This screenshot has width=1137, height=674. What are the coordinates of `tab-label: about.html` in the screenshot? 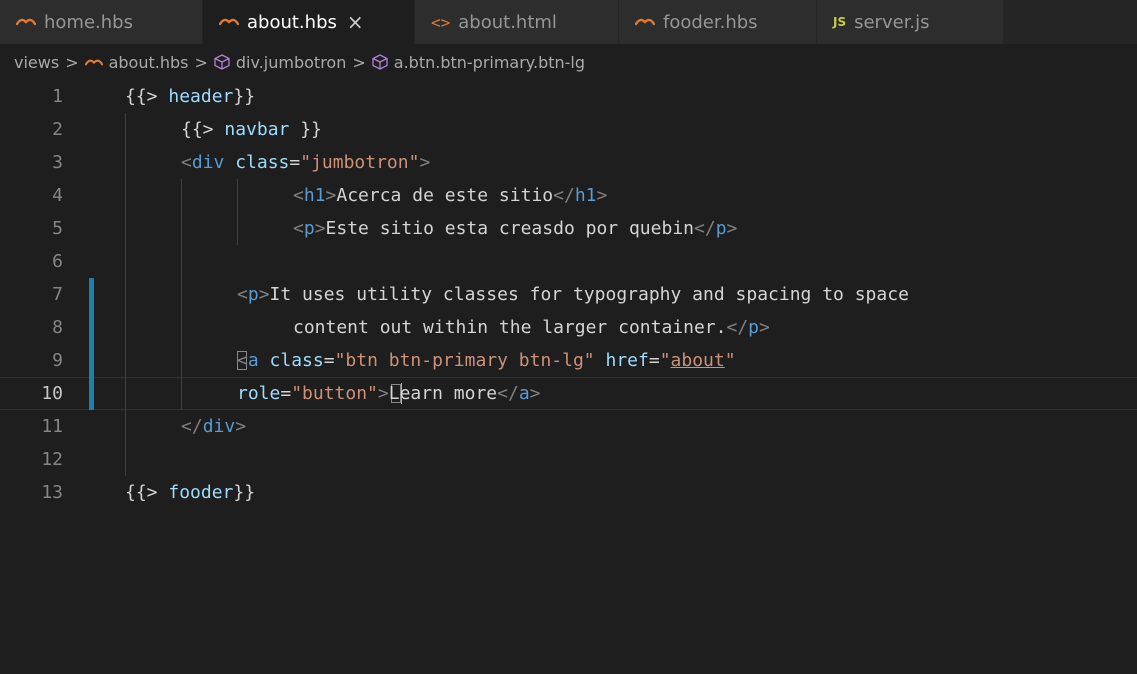 It's located at (507, 22).